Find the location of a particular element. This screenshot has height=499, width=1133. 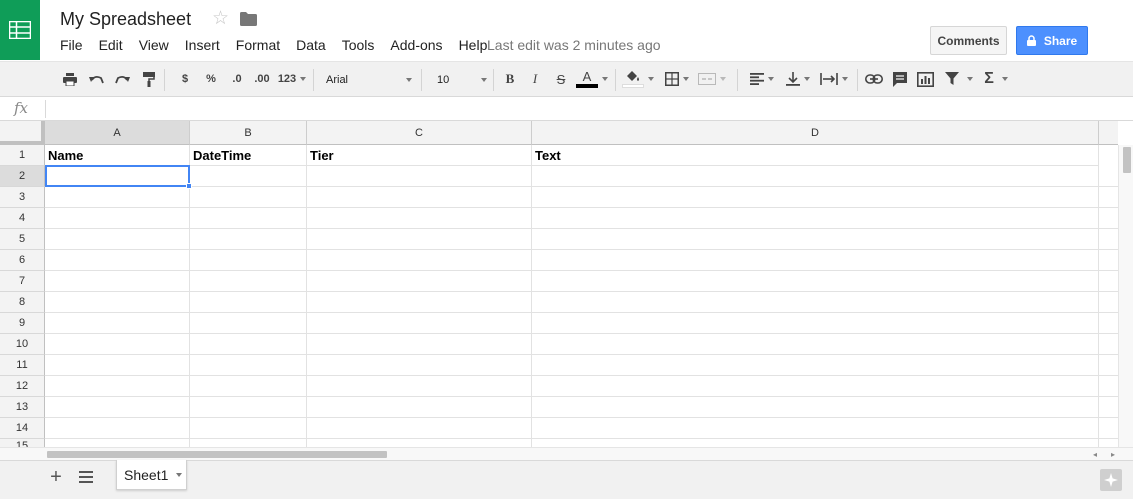

sheet-tab-sheet1: Sheet1 is located at coordinates (151, 475).